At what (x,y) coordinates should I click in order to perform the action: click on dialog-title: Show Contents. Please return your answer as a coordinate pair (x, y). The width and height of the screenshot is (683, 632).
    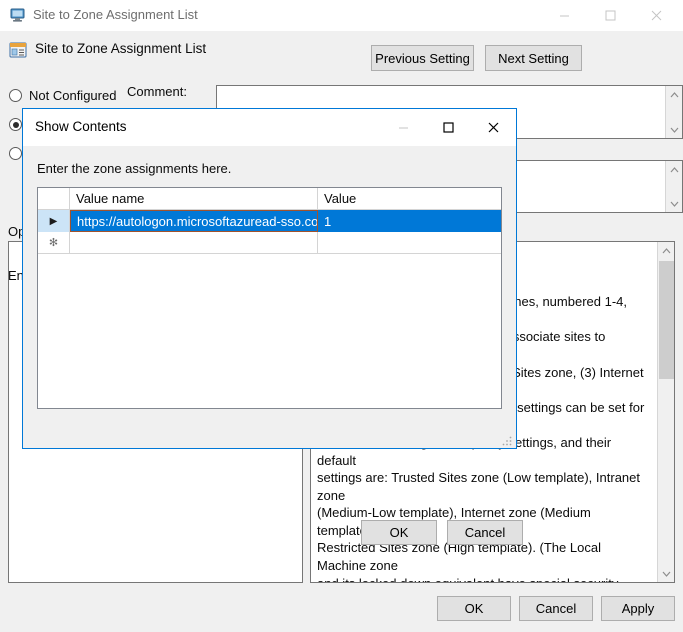
    Looking at the image, I should click on (81, 126).